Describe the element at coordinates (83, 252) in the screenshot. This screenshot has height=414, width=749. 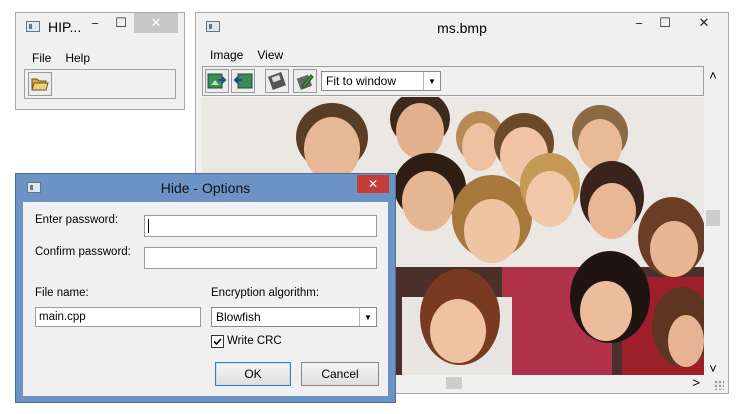
I see `confirm-password-label: Confirm password:` at that location.